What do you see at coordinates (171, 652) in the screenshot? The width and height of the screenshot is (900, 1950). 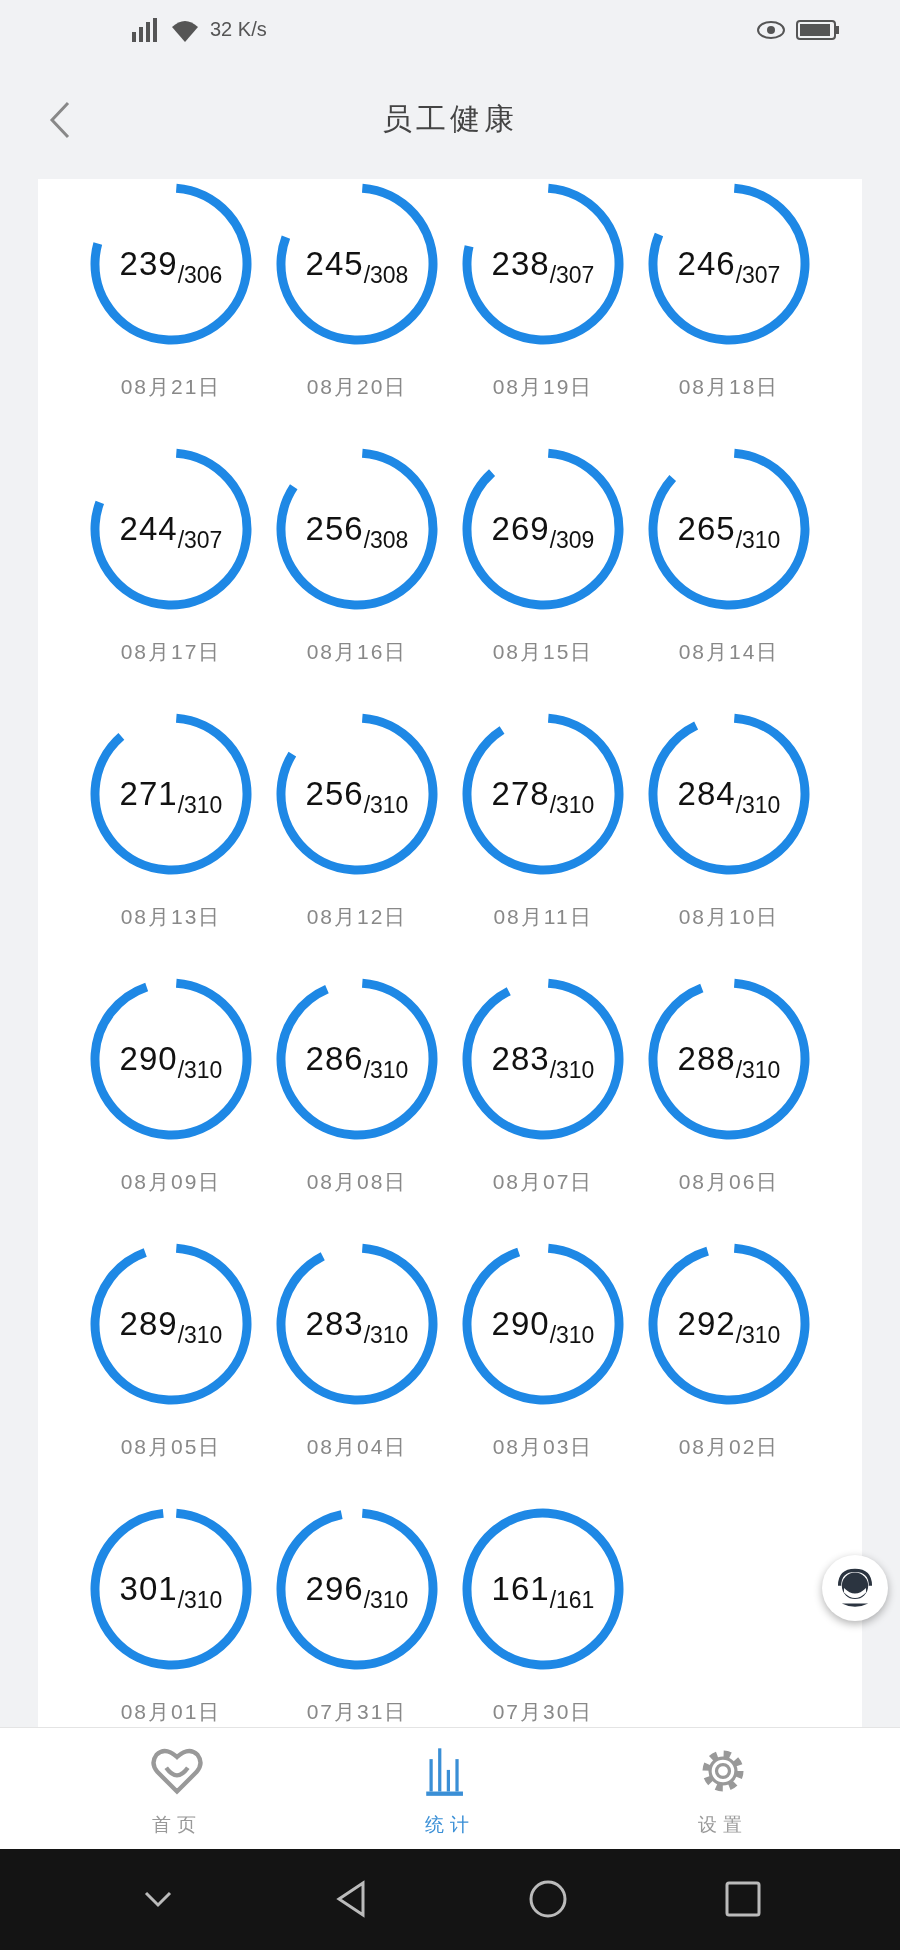 I see `date-label: 08月17日` at bounding box center [171, 652].